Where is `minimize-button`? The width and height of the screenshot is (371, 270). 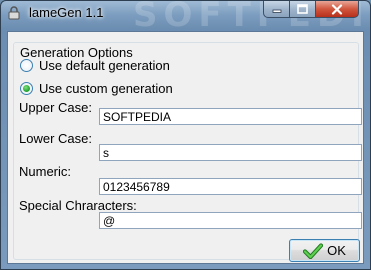 minimize-button is located at coordinates (276, 9).